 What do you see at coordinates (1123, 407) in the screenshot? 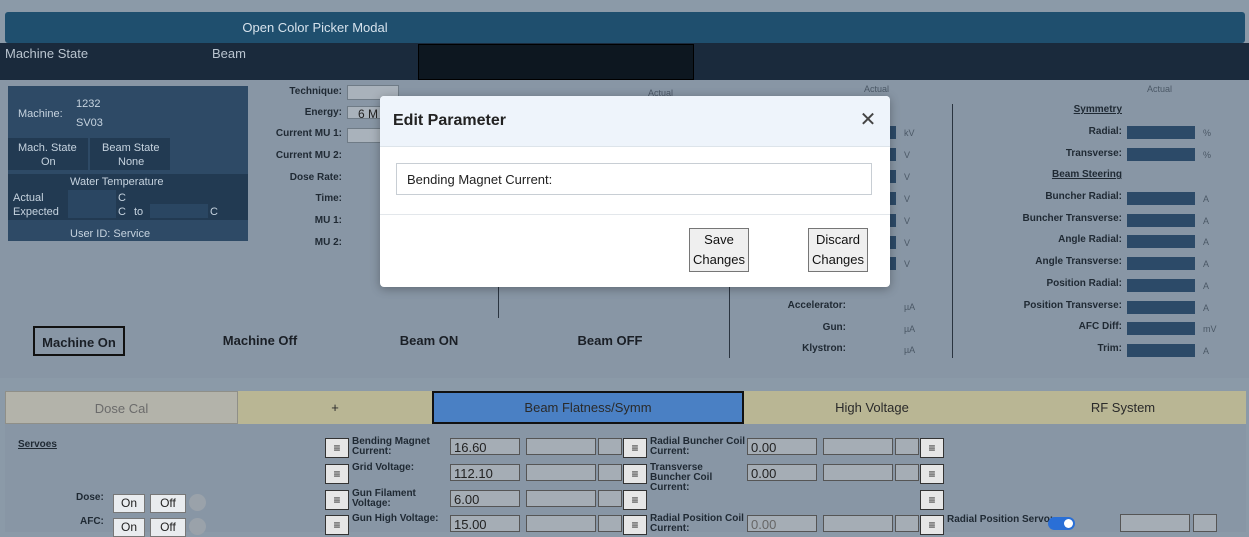
I see `tab-rf-system: RF System` at bounding box center [1123, 407].